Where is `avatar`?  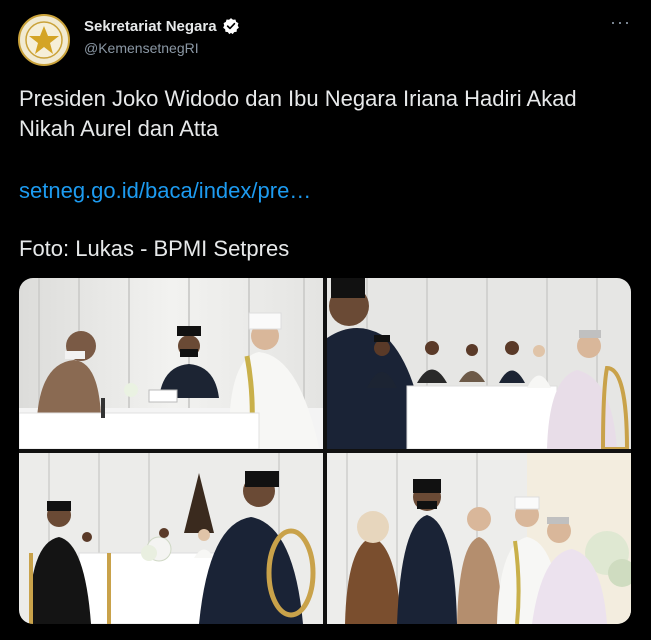
avatar is located at coordinates (44, 40).